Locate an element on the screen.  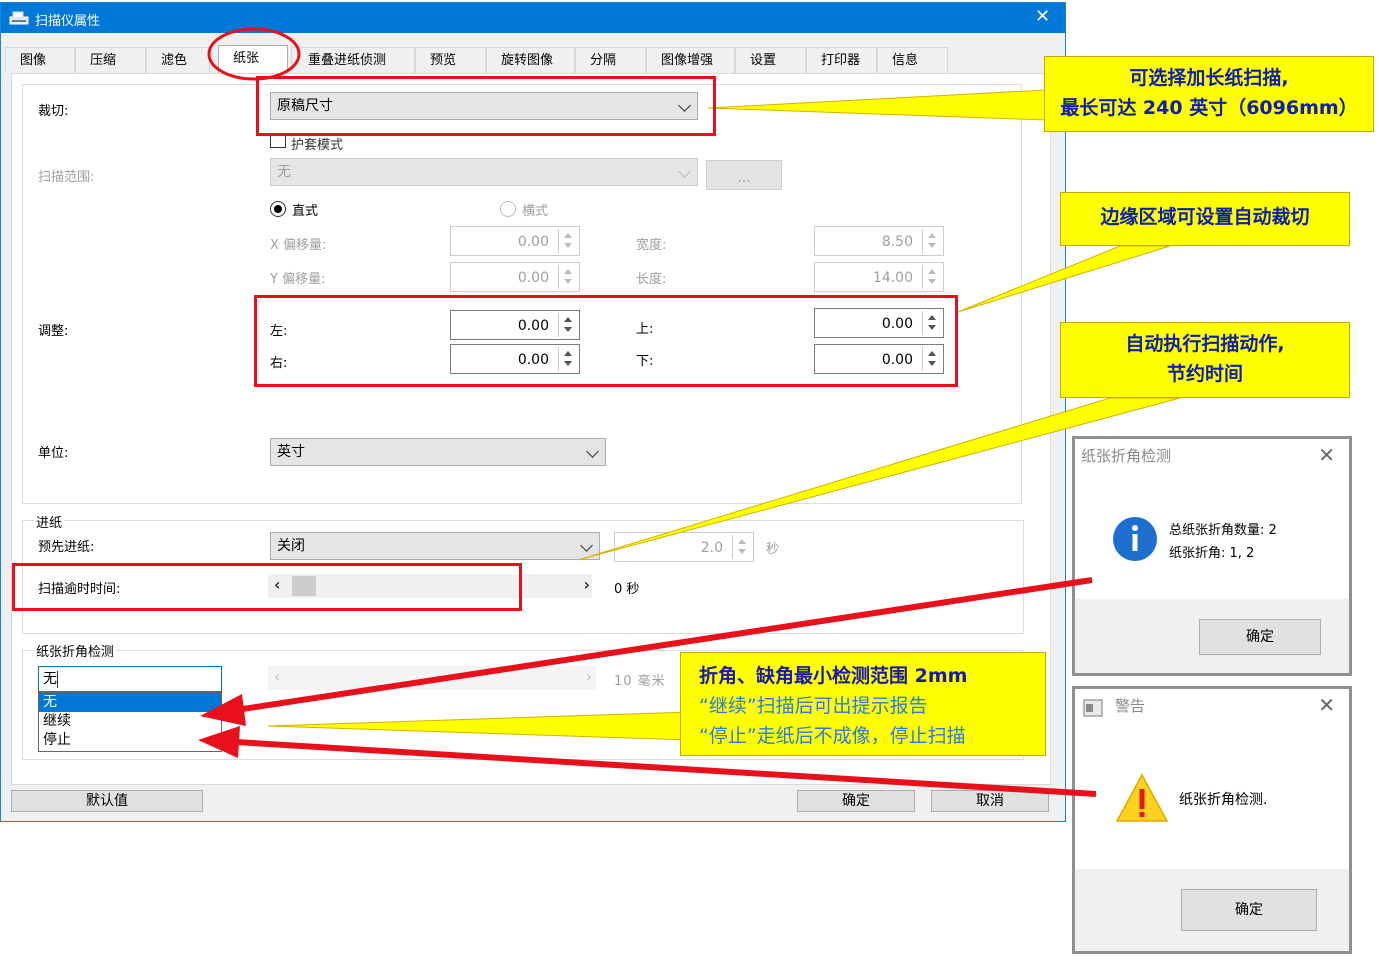
fold-callout-pointer is located at coordinates (479, 726).